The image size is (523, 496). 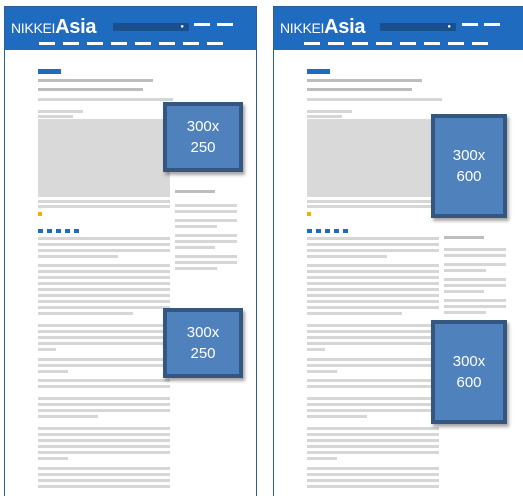 I want to click on image-marker, so click(x=40, y=214).